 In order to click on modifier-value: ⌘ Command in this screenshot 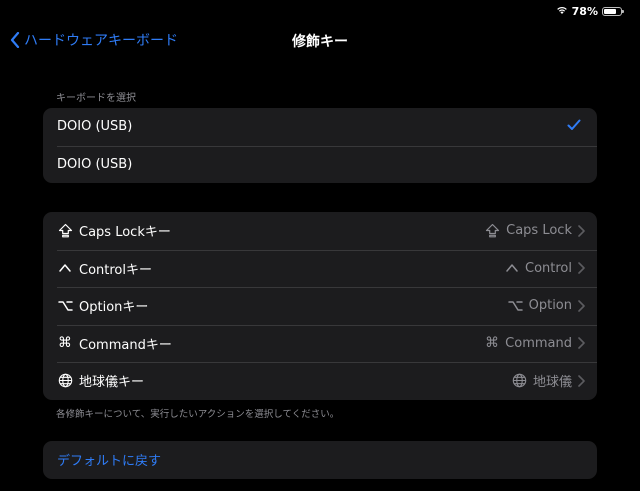, I will do `click(535, 343)`.